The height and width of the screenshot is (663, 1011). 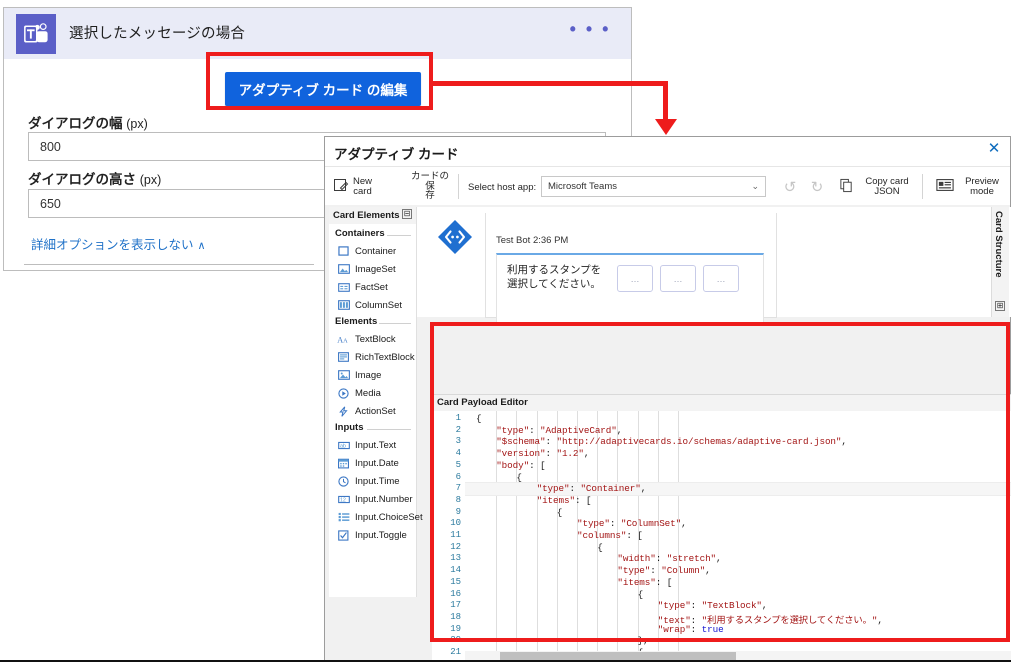 What do you see at coordinates (343, 375) in the screenshot?
I see `image-icon` at bounding box center [343, 375].